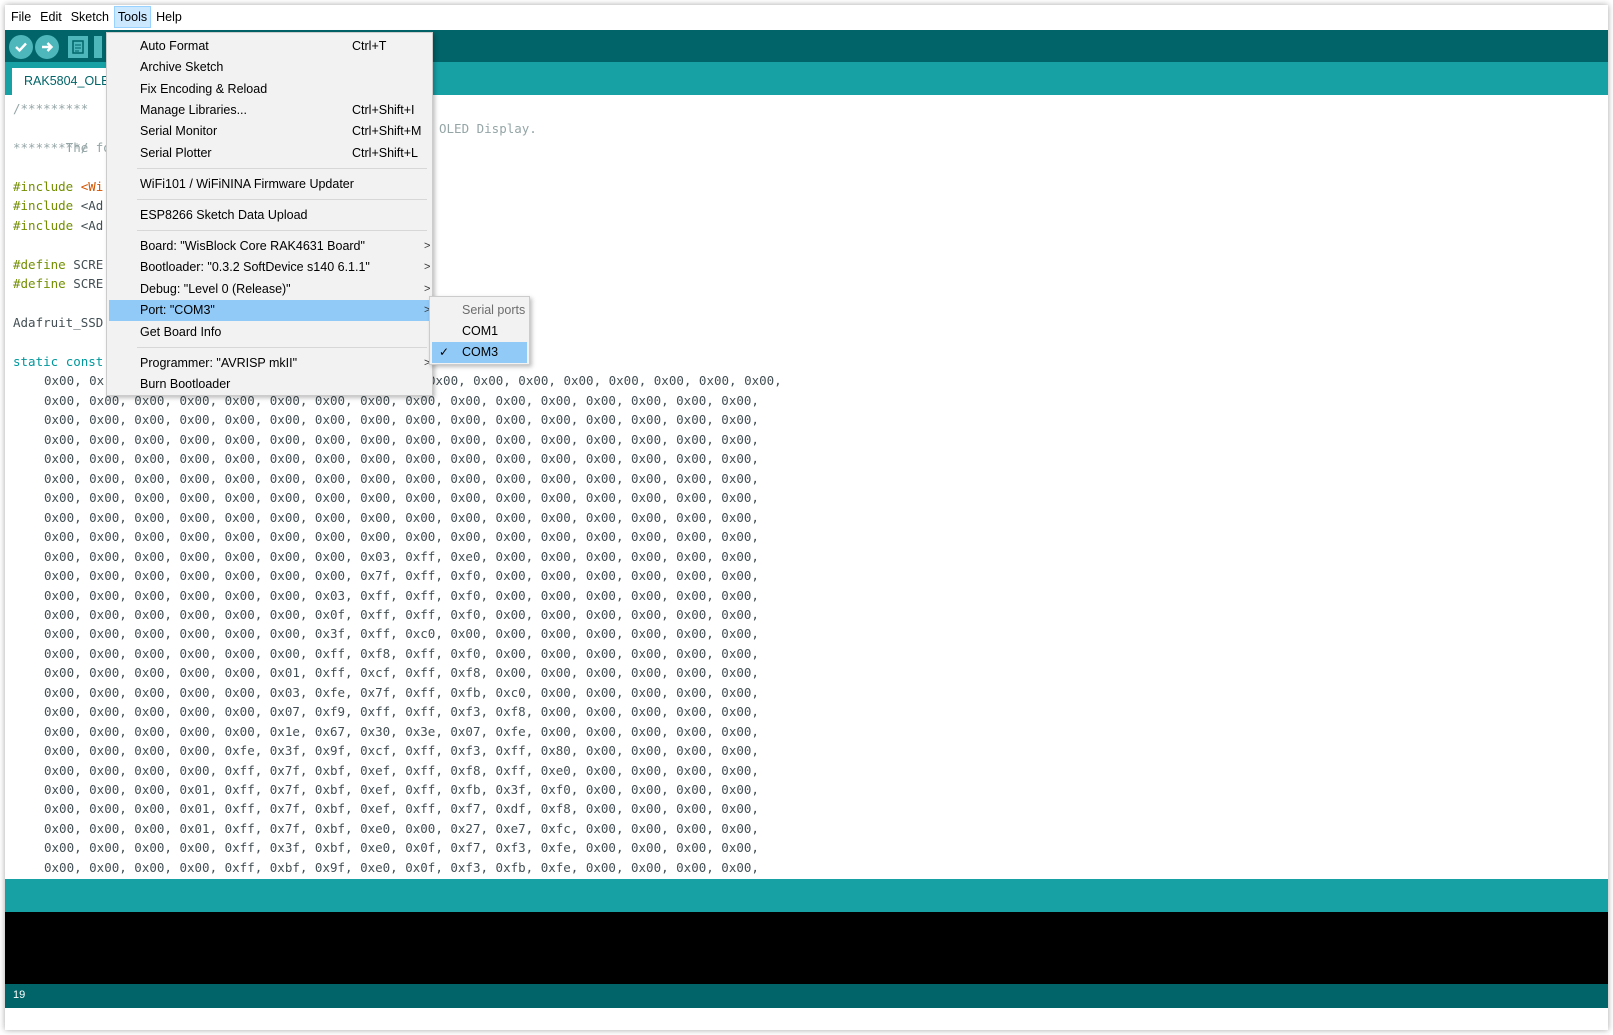 This screenshot has width=1613, height=1035. I want to click on menu-item-auto-format: Auto Format Ctrl+T, so click(269, 46).